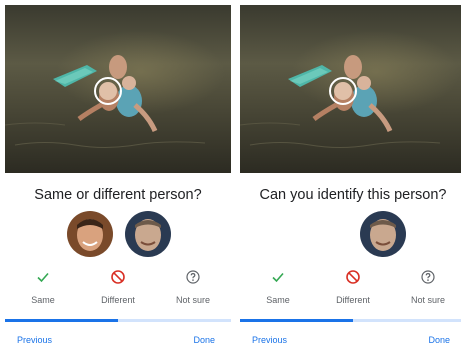 The image size is (461, 355). I want to click on question-title: Same or different person?, so click(118, 195).